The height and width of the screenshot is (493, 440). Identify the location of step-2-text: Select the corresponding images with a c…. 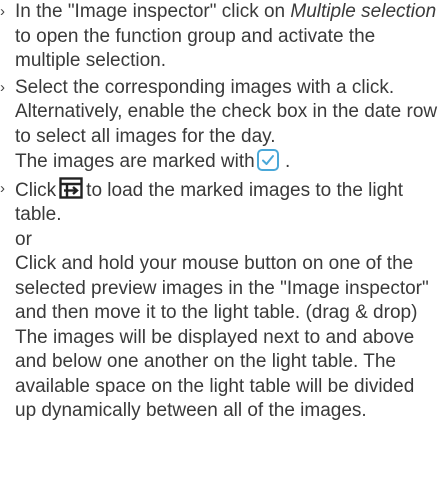
(226, 111).